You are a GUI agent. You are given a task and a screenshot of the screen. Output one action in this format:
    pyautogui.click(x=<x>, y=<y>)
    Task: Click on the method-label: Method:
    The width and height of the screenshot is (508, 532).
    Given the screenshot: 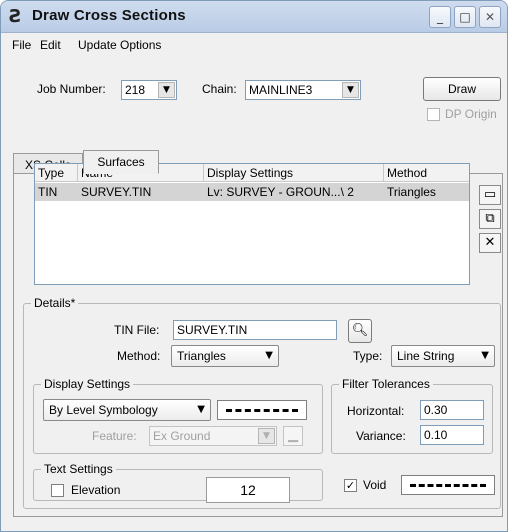 What is the action you would take?
    pyautogui.click(x=139, y=356)
    